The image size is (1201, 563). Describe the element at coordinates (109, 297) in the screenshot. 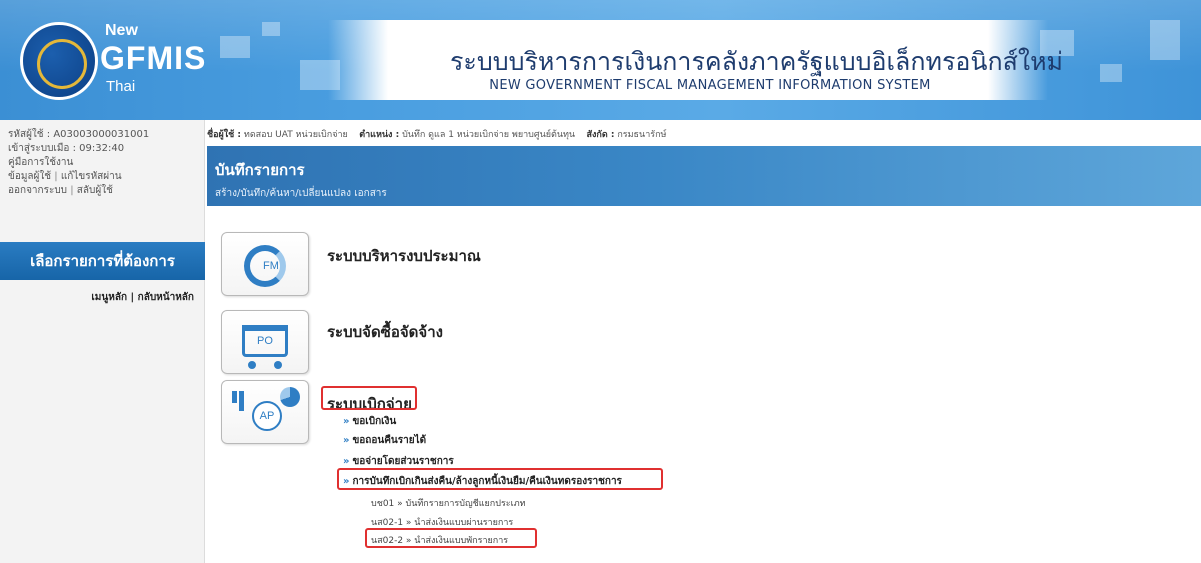

I see `main-menu-link: เมนูหลัก` at that location.